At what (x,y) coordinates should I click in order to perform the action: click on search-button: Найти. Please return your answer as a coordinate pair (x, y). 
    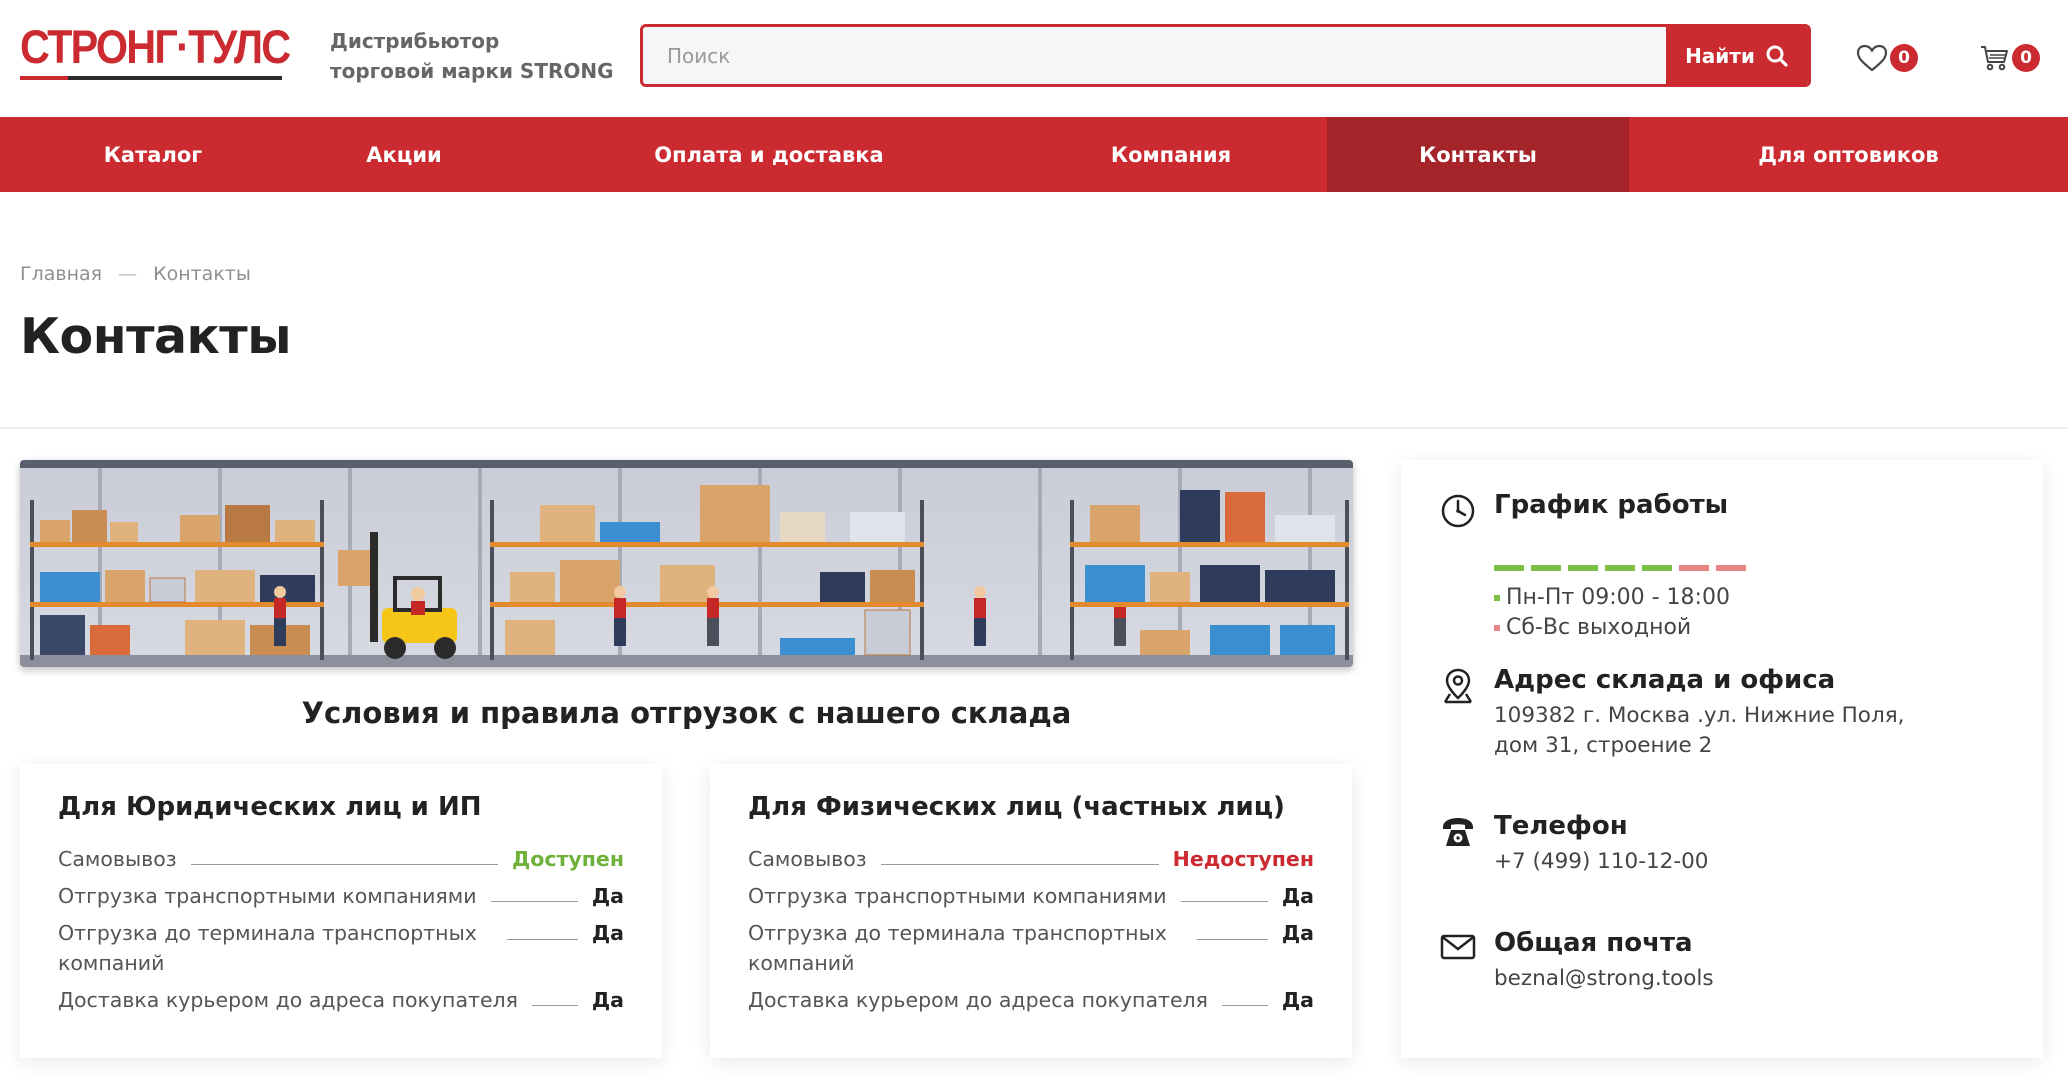
    Looking at the image, I should click on (1737, 55).